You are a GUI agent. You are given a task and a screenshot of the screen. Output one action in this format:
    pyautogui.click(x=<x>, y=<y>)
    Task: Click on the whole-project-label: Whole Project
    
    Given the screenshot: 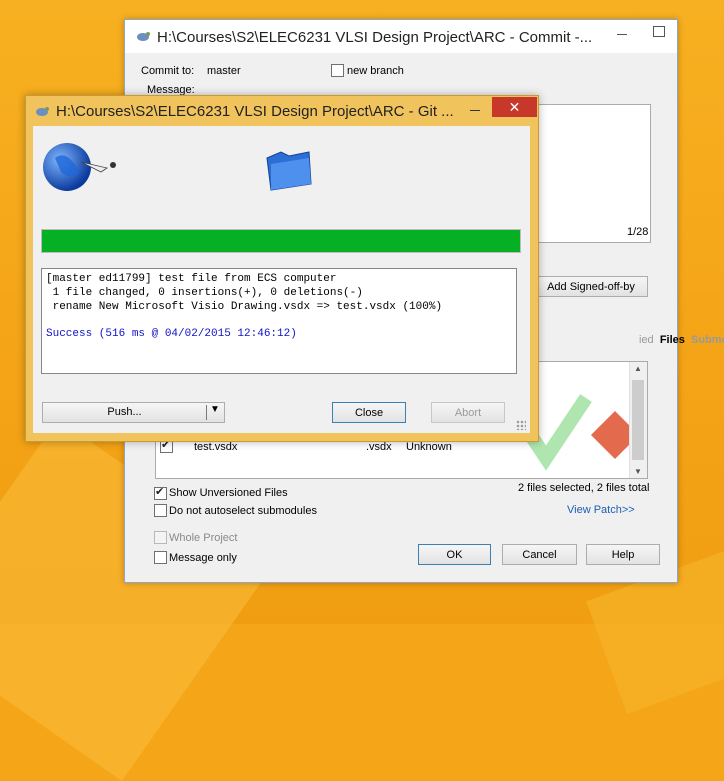 What is the action you would take?
    pyautogui.click(x=203, y=538)
    